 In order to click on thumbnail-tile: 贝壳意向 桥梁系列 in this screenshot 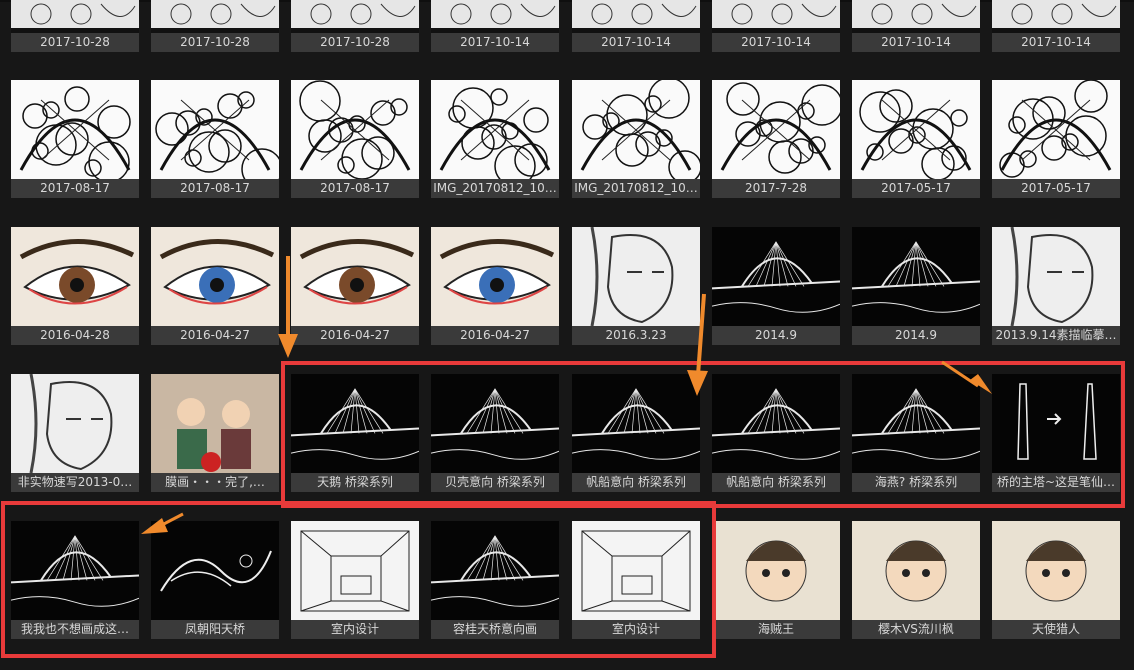, I will do `click(495, 433)`.